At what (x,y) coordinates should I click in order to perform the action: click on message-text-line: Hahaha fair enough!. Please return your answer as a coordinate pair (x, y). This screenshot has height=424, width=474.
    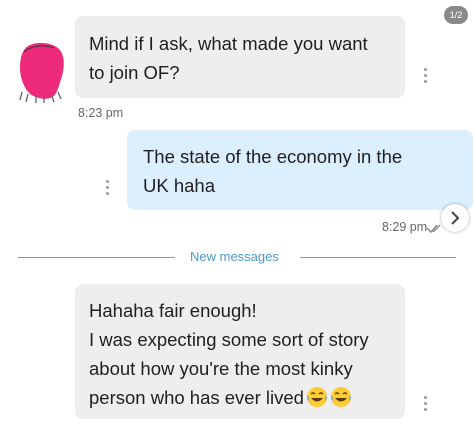
    Looking at the image, I should click on (173, 310).